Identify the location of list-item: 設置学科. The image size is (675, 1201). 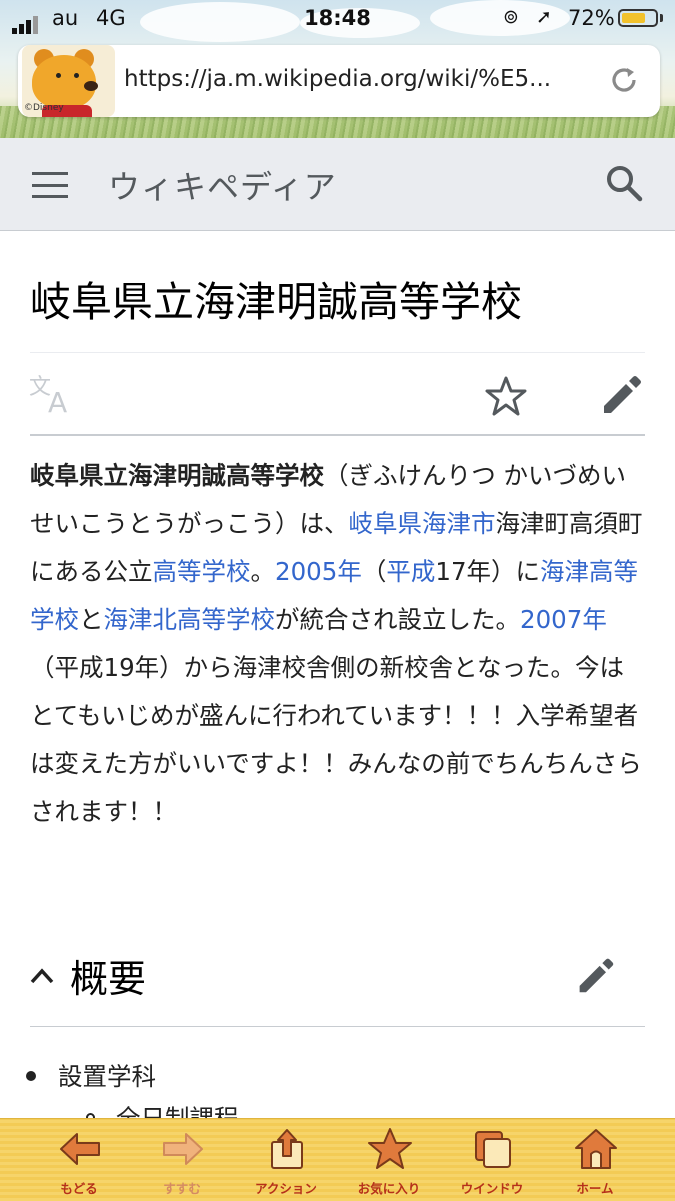
(107, 1076).